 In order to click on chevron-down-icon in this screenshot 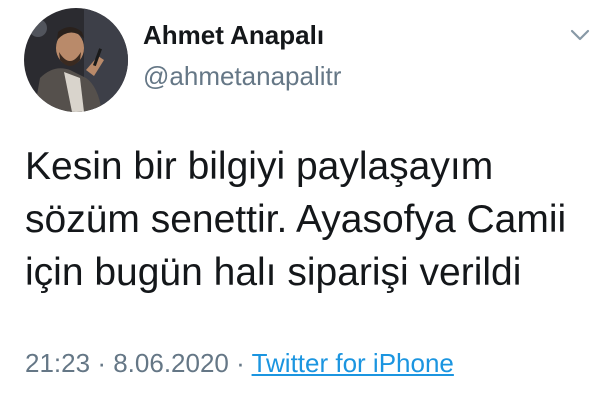, I will do `click(580, 35)`.